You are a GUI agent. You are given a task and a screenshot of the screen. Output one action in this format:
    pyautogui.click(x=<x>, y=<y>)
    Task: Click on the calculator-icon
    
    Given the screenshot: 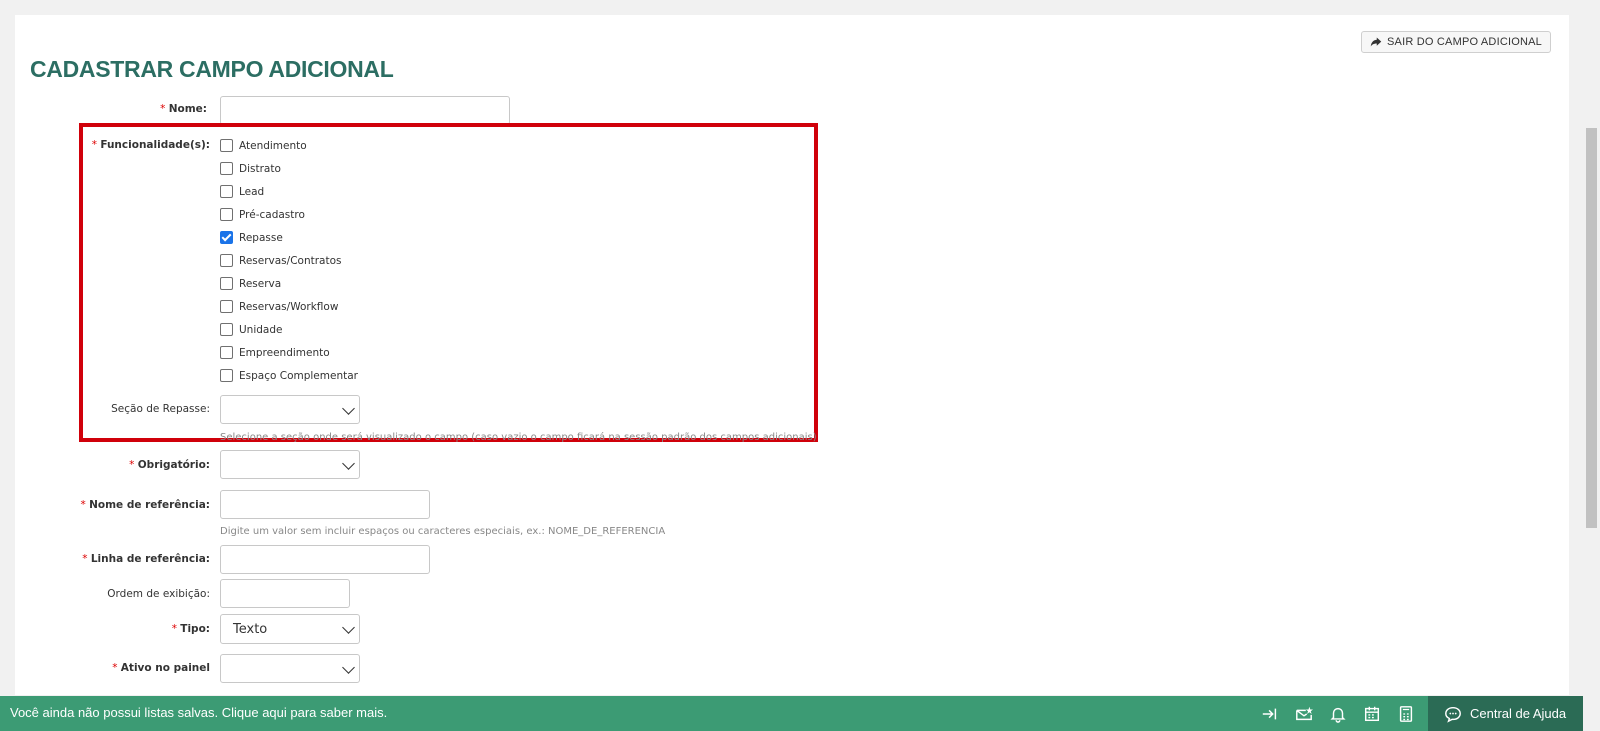 What is the action you would take?
    pyautogui.click(x=1406, y=714)
    